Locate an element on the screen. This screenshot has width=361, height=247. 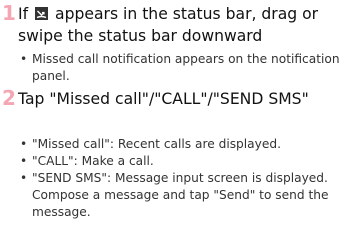
bullet-item: "CALL": Make a call. is located at coordinates (189, 161).